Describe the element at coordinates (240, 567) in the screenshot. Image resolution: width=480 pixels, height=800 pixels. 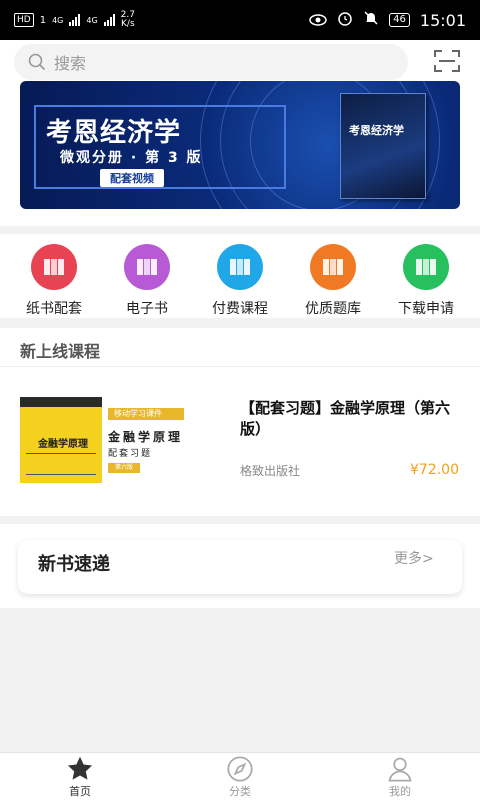
I see `new-books-card: 新书速递 更多>` at that location.